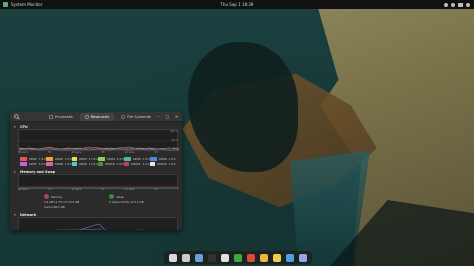  Describe the element at coordinates (173, 257) in the screenshot. I see `files-icon` at that location.